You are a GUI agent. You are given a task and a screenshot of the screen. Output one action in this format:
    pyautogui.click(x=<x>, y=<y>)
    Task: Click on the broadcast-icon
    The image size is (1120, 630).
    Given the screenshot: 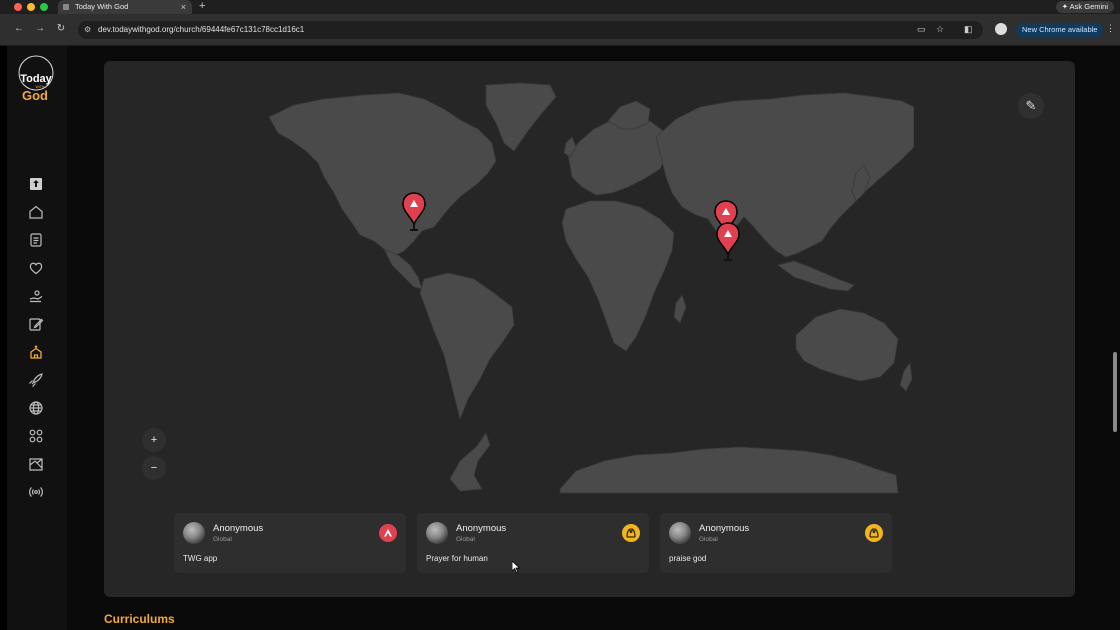 What is the action you would take?
    pyautogui.click(x=36, y=492)
    